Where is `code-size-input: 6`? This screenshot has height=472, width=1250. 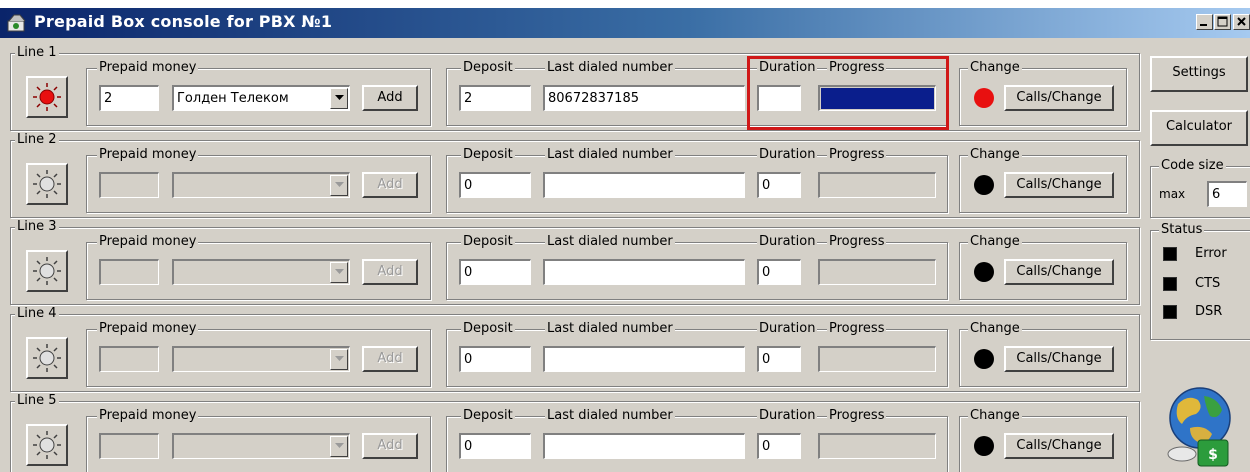 code-size-input: 6 is located at coordinates (1227, 194).